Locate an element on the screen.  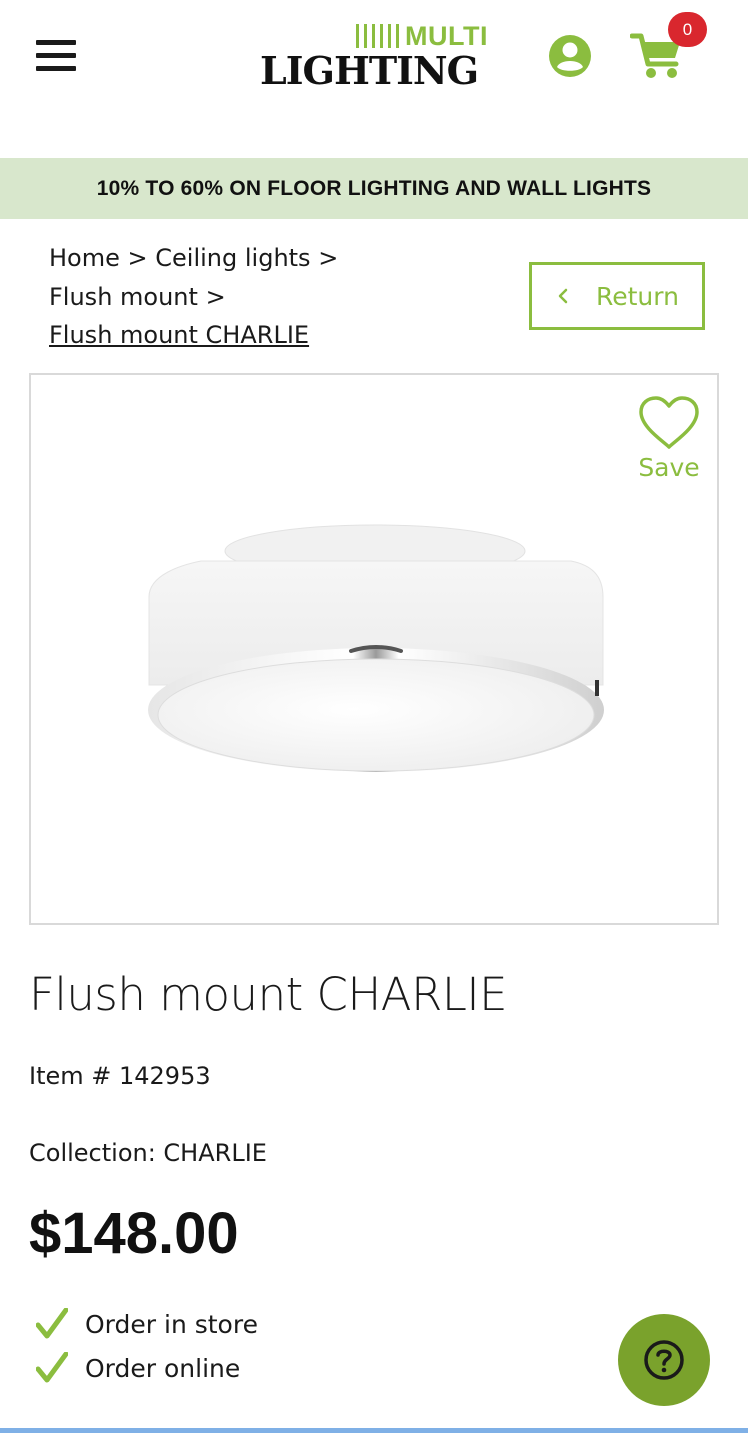
product-photo is located at coordinates (376, 648).